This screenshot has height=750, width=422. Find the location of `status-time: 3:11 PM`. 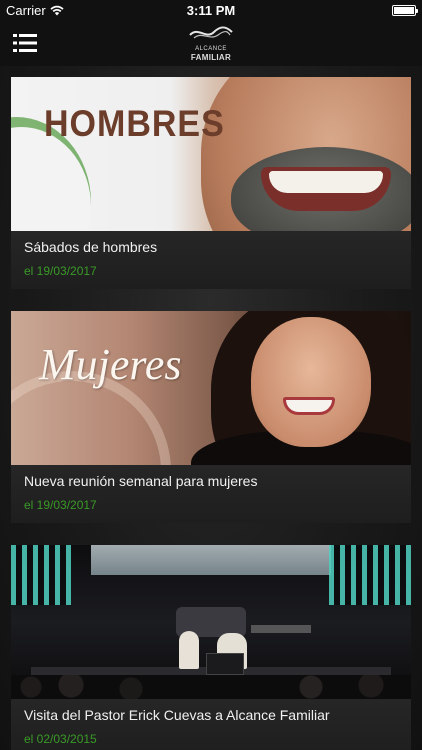

status-time: 3:11 PM is located at coordinates (211, 10).